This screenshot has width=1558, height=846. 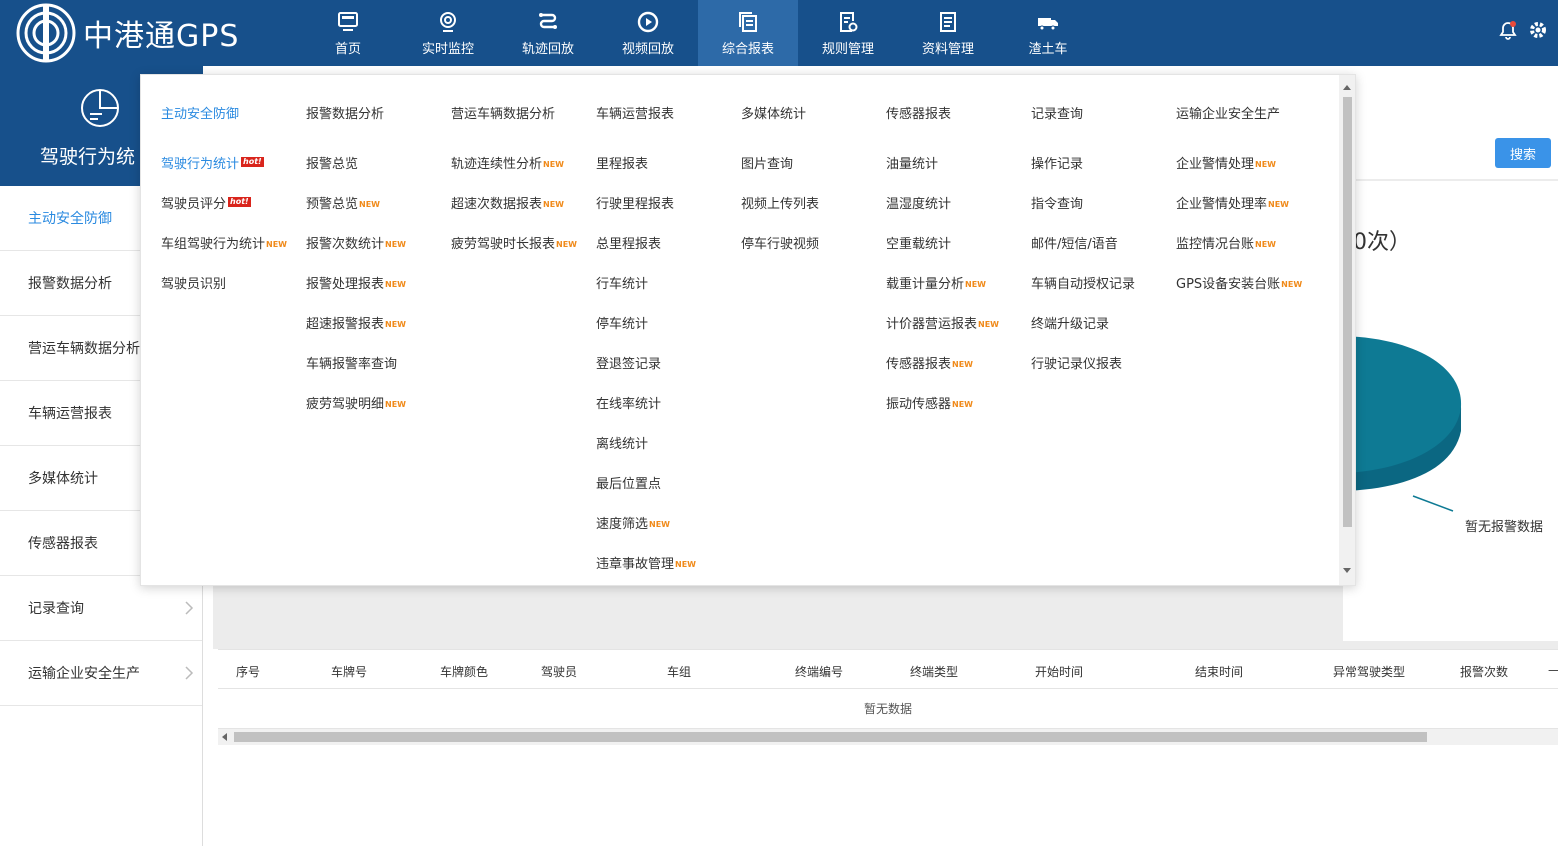 What do you see at coordinates (635, 112) in the screenshot?
I see `menu-column-head: 车辆运营报表` at bounding box center [635, 112].